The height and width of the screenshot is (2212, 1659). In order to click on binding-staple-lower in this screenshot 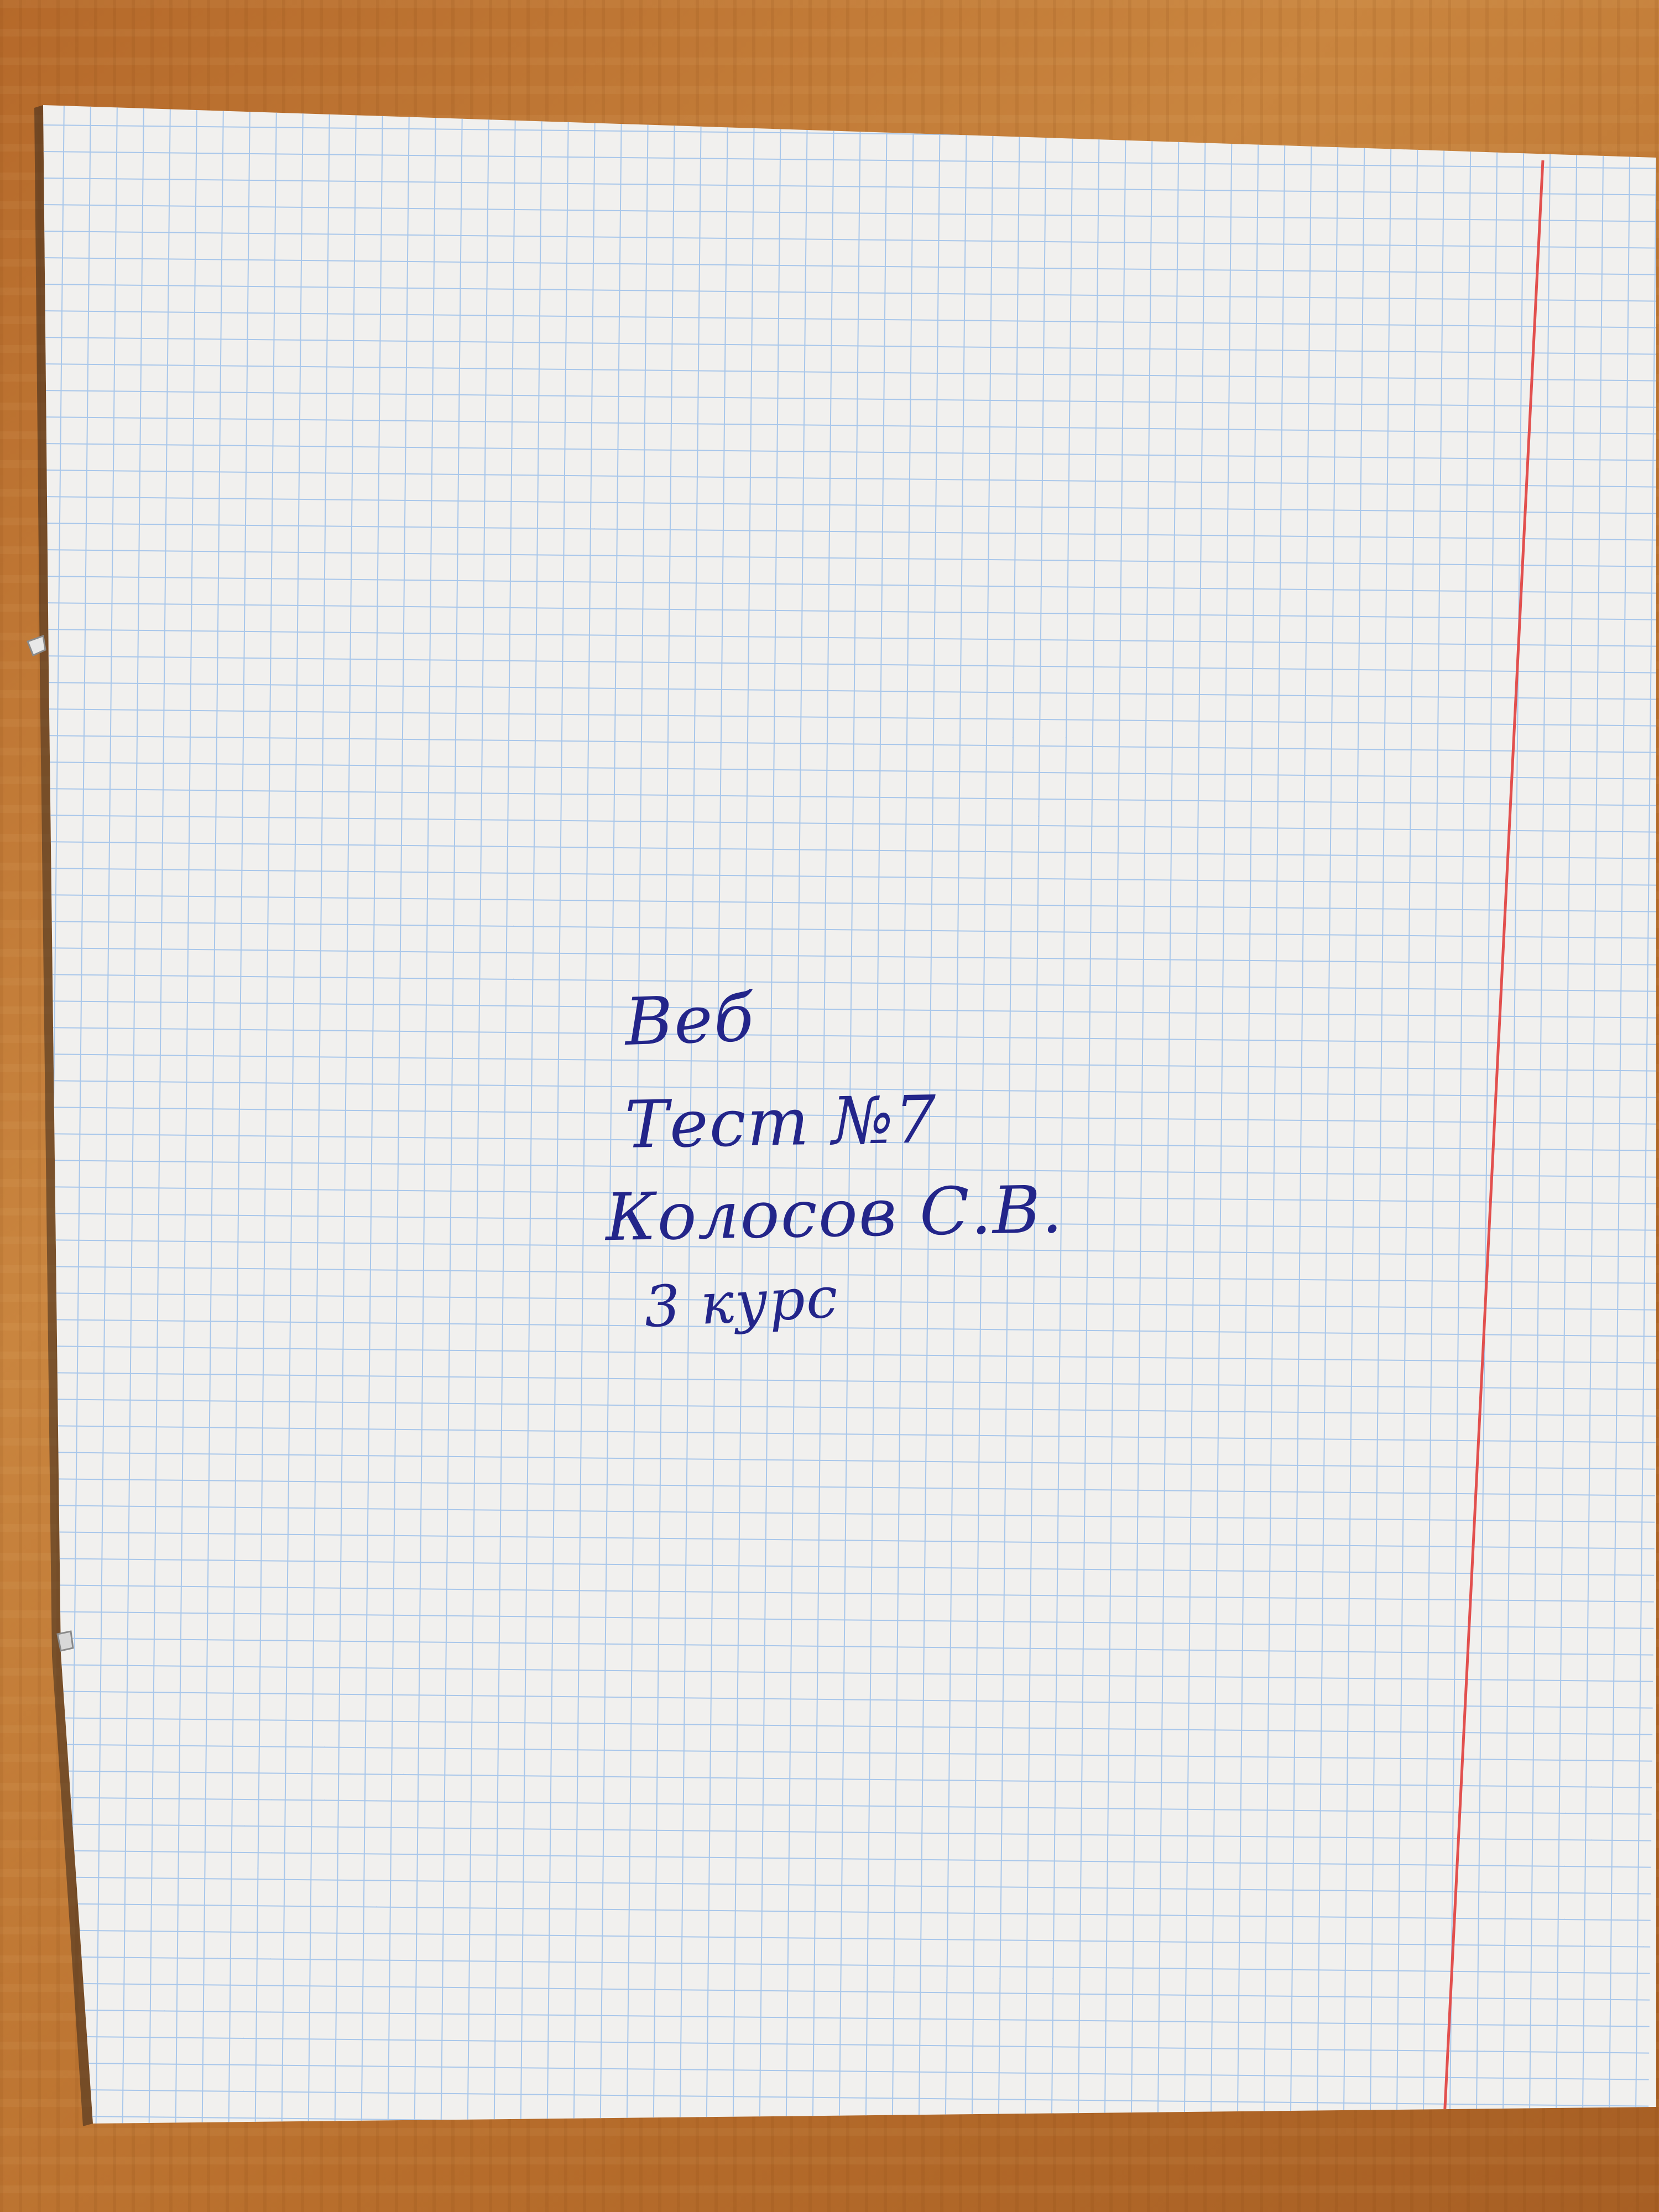, I will do `click(65, 1641)`.